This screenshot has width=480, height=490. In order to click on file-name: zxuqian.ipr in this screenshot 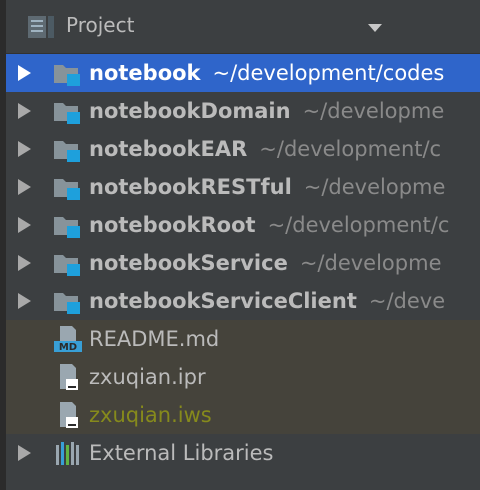, I will do `click(147, 377)`.